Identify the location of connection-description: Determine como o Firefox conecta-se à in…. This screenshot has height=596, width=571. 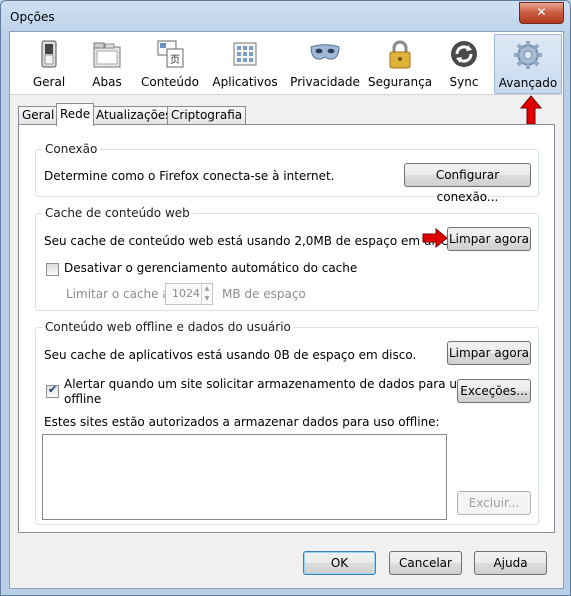
(189, 176).